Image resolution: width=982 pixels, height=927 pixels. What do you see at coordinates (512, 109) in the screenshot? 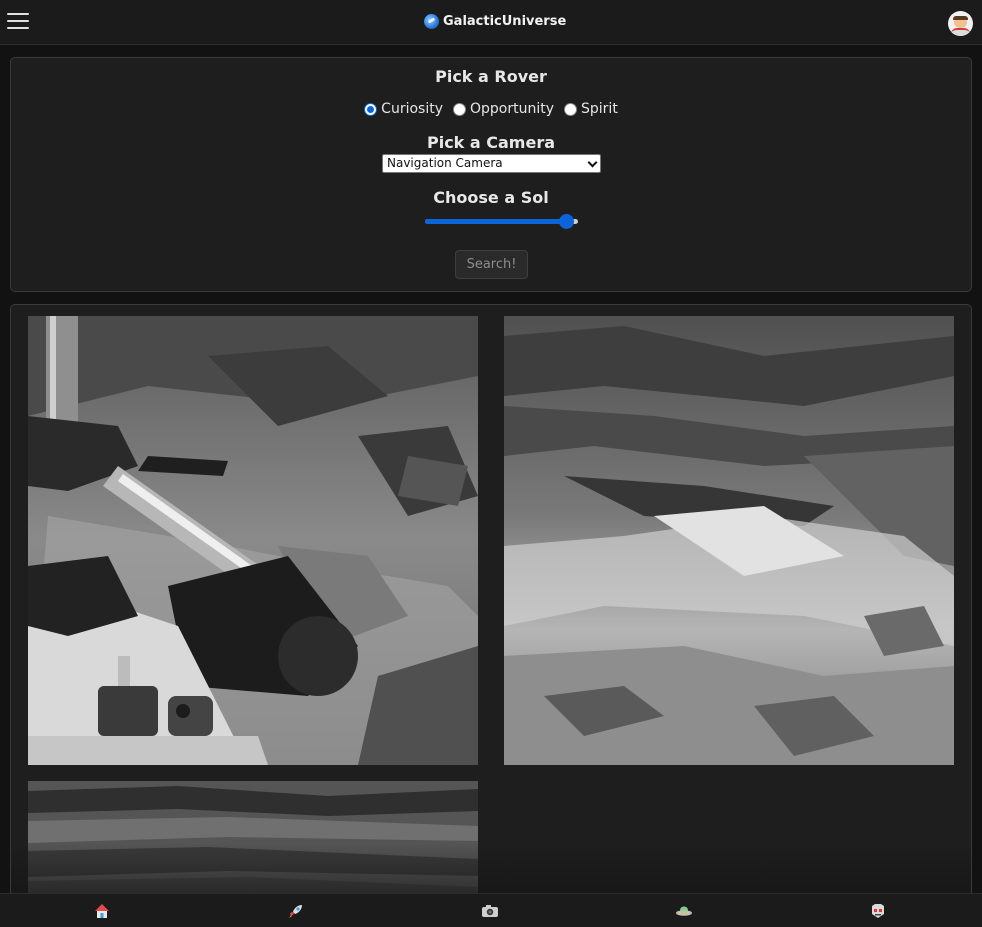
I see `rover-label-opportunity: Opportunity` at bounding box center [512, 109].